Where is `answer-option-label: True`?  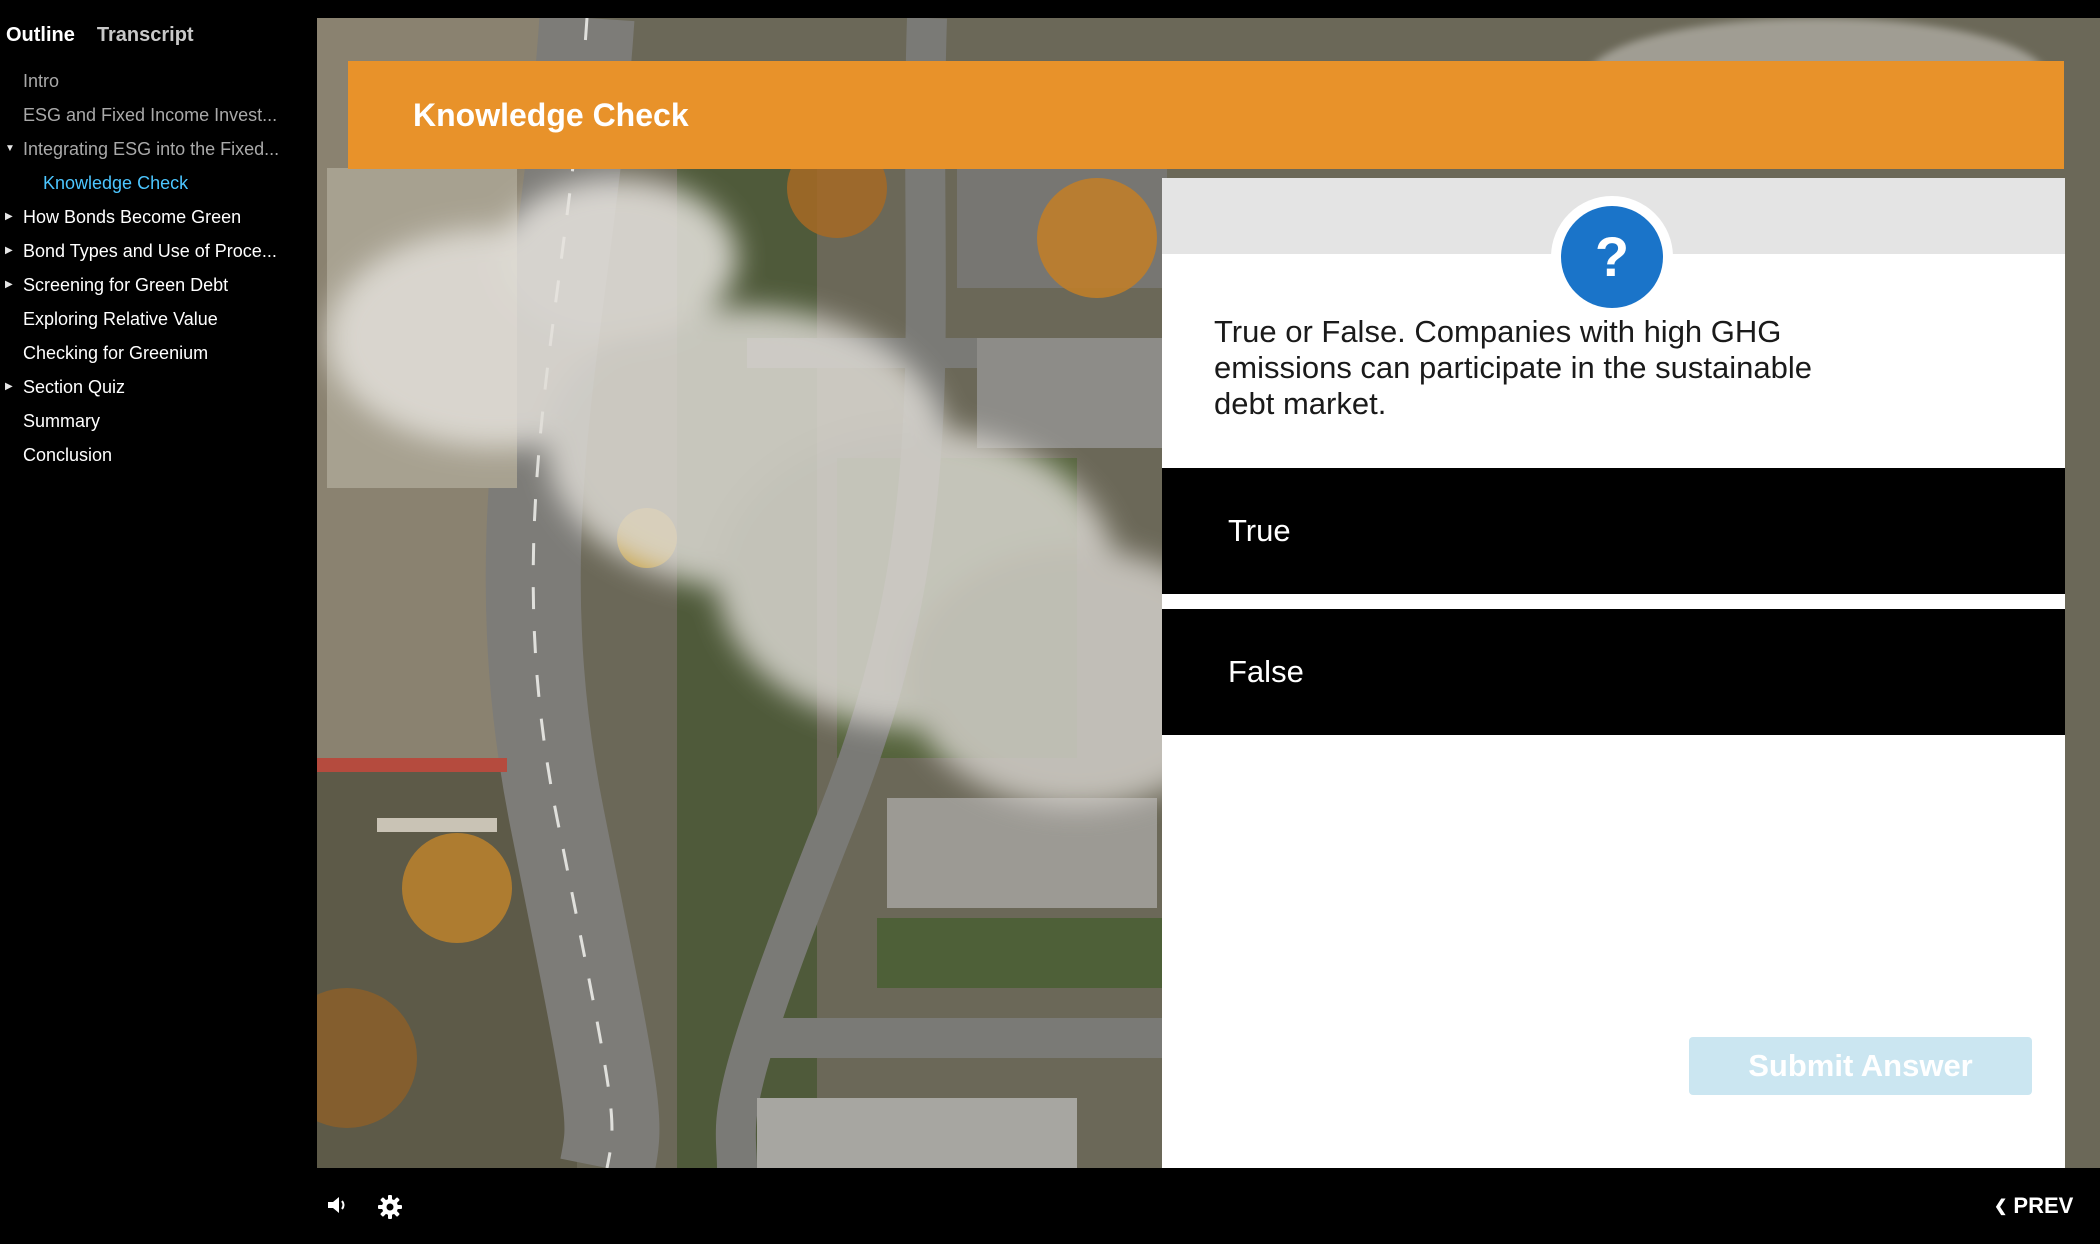 answer-option-label: True is located at coordinates (1259, 530).